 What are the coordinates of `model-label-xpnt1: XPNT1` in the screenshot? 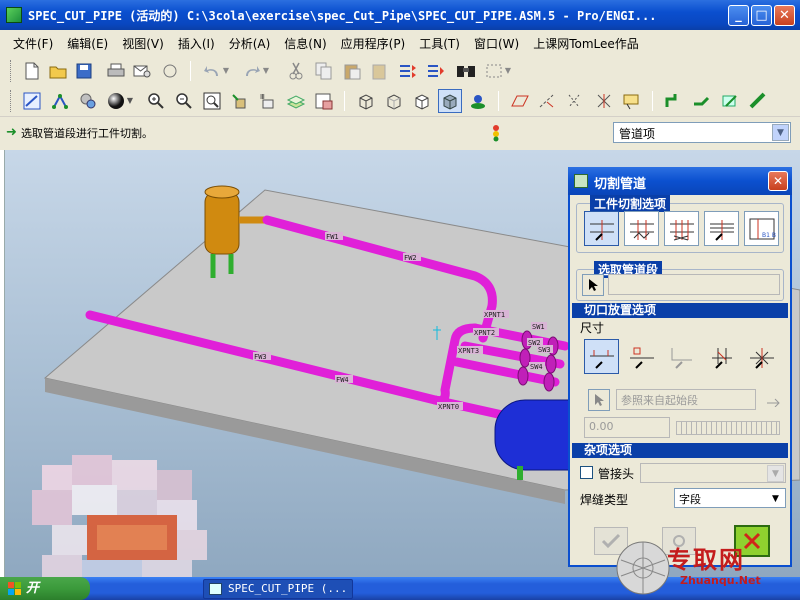 It's located at (494, 315).